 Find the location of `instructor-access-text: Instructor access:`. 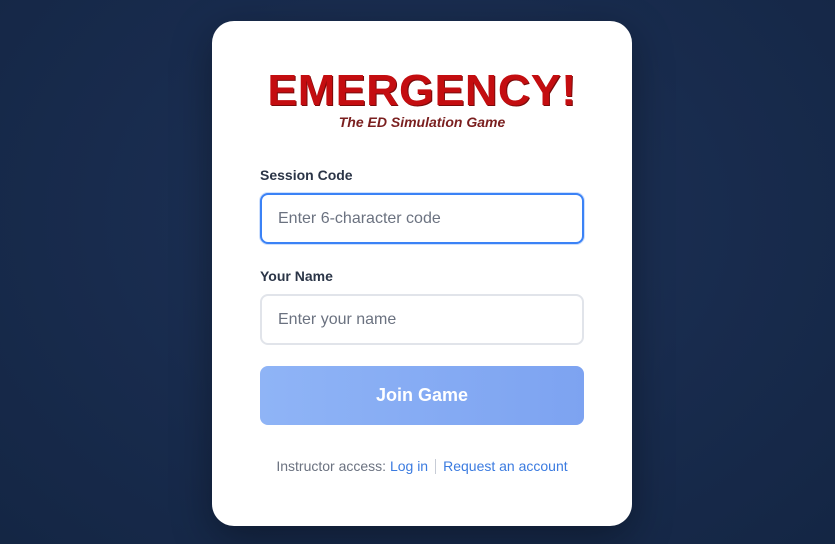

instructor-access-text: Instructor access: is located at coordinates (333, 466).